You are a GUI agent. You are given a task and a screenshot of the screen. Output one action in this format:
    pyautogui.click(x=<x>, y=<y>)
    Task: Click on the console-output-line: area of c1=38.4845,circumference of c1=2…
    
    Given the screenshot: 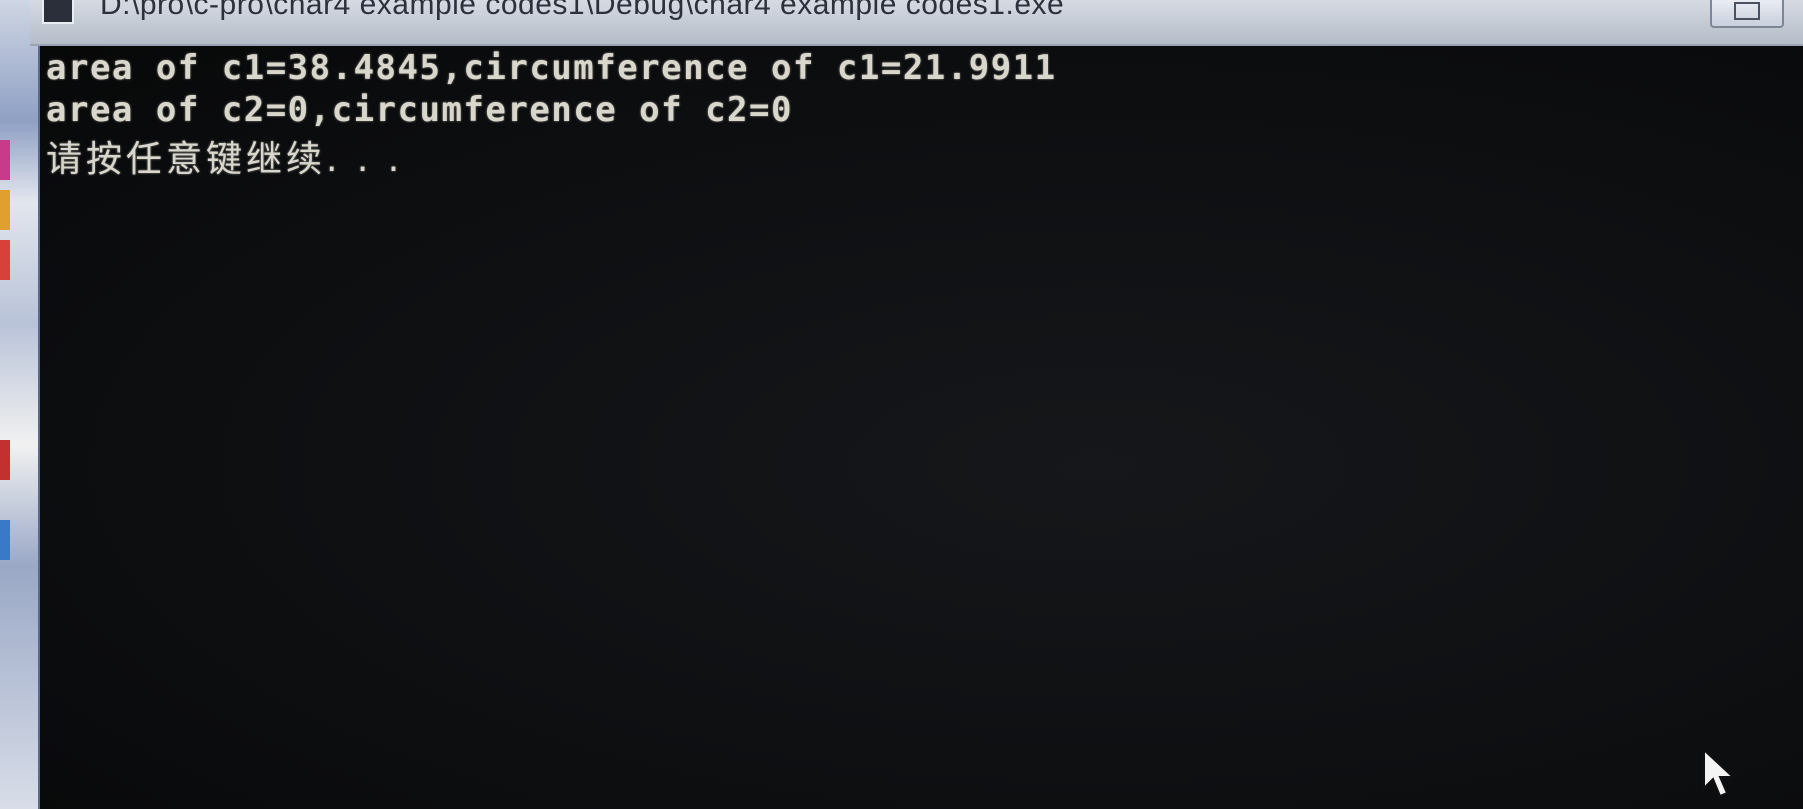 What is the action you would take?
    pyautogui.click(x=551, y=68)
    